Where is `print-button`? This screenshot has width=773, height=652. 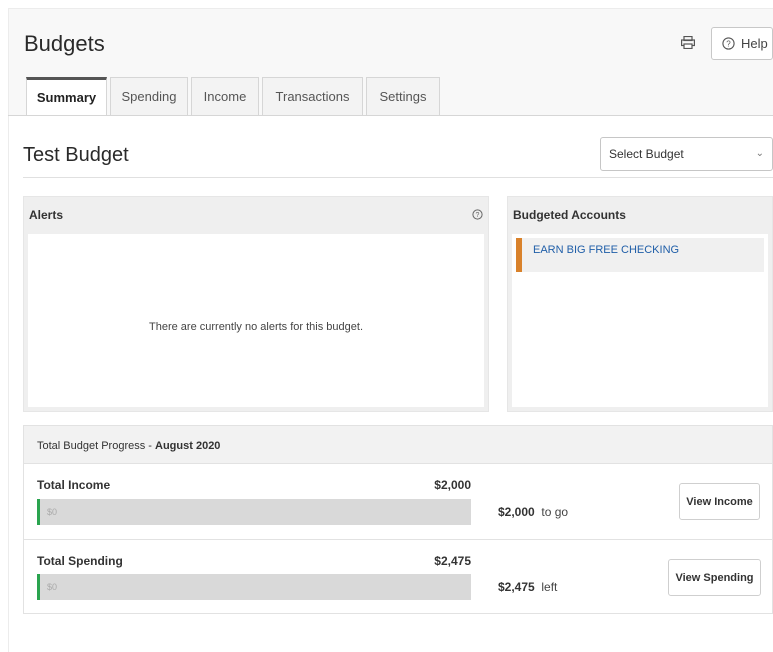 print-button is located at coordinates (688, 42).